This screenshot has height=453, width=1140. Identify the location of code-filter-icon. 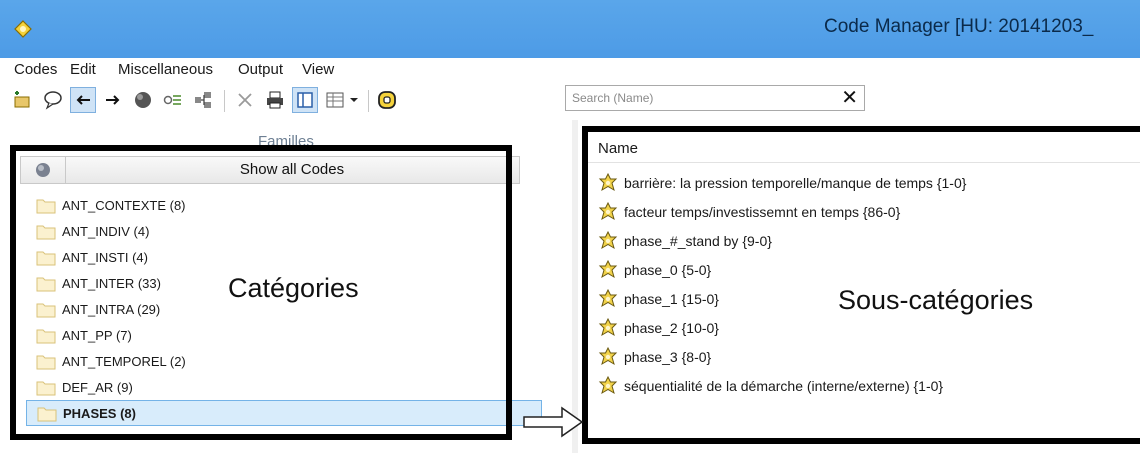
(173, 100).